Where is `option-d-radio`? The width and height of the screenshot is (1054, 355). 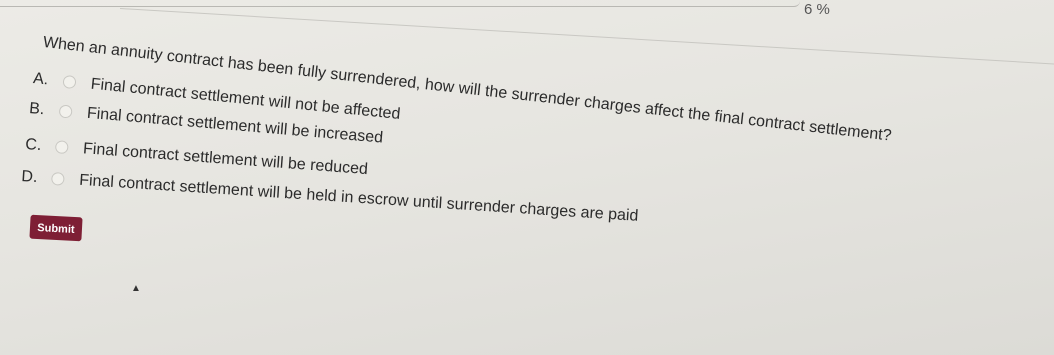
option-d-radio is located at coordinates (58, 179).